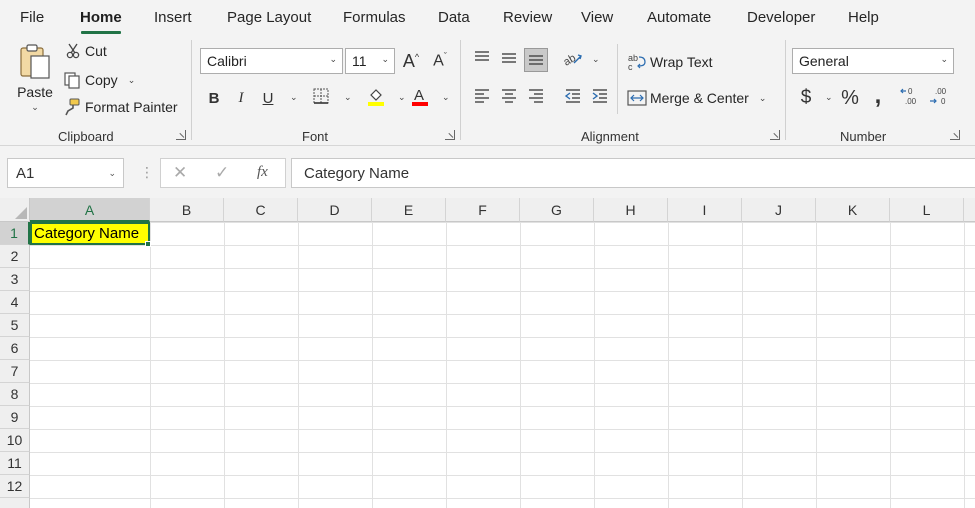 The width and height of the screenshot is (975, 508). What do you see at coordinates (180, 173) in the screenshot?
I see `cancel-icon: ✕` at bounding box center [180, 173].